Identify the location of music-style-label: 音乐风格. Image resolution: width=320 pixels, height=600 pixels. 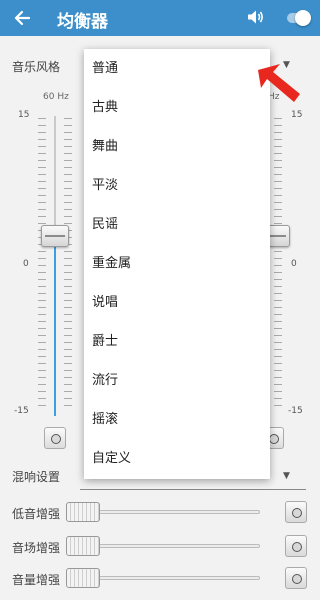
(36, 67).